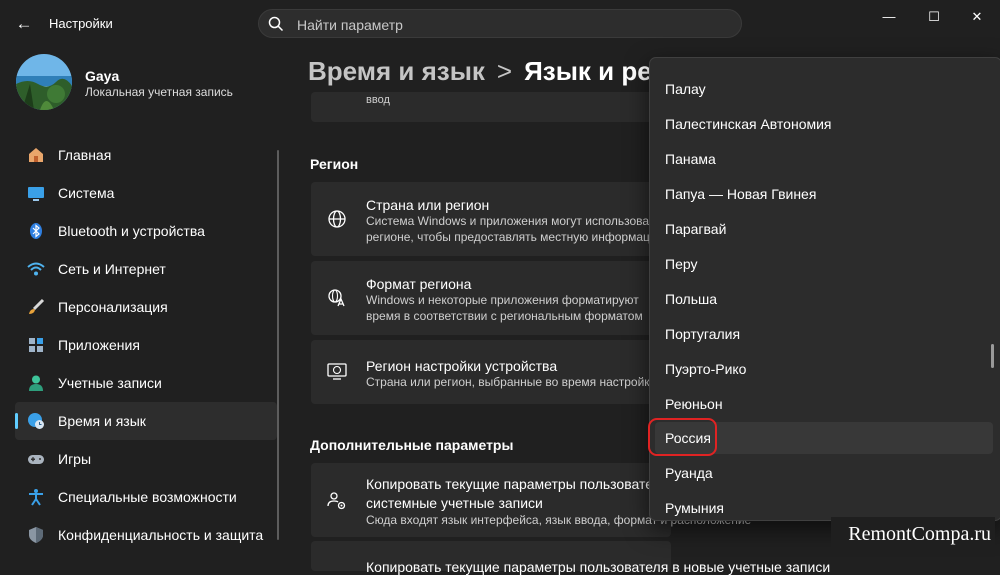  I want to click on accessibility-icon, so click(36, 497).